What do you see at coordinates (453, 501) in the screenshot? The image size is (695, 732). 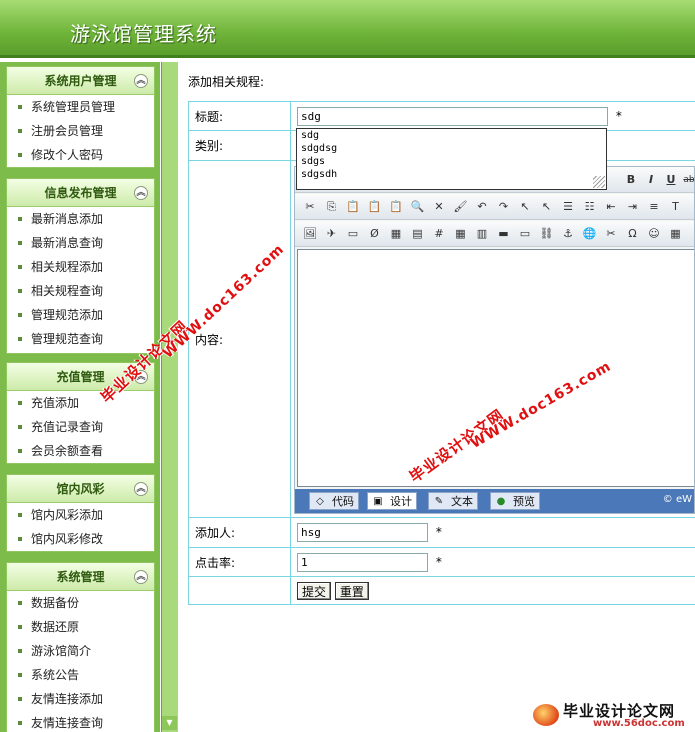 I see `mode-tab-text: ✎ 文本` at bounding box center [453, 501].